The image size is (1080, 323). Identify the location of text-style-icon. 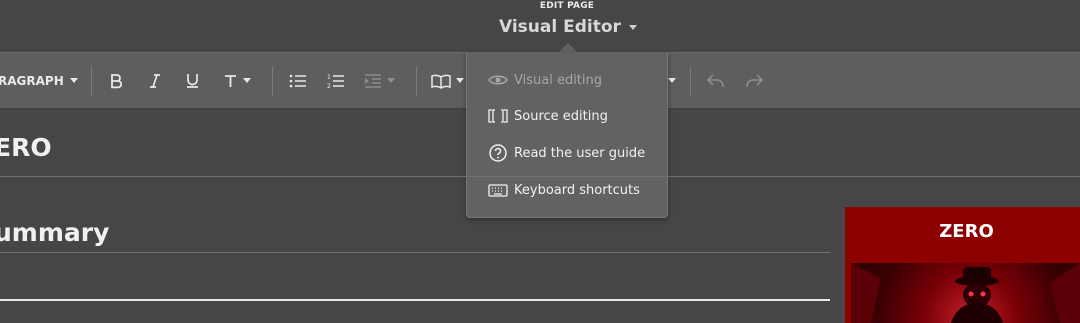
(230, 80).